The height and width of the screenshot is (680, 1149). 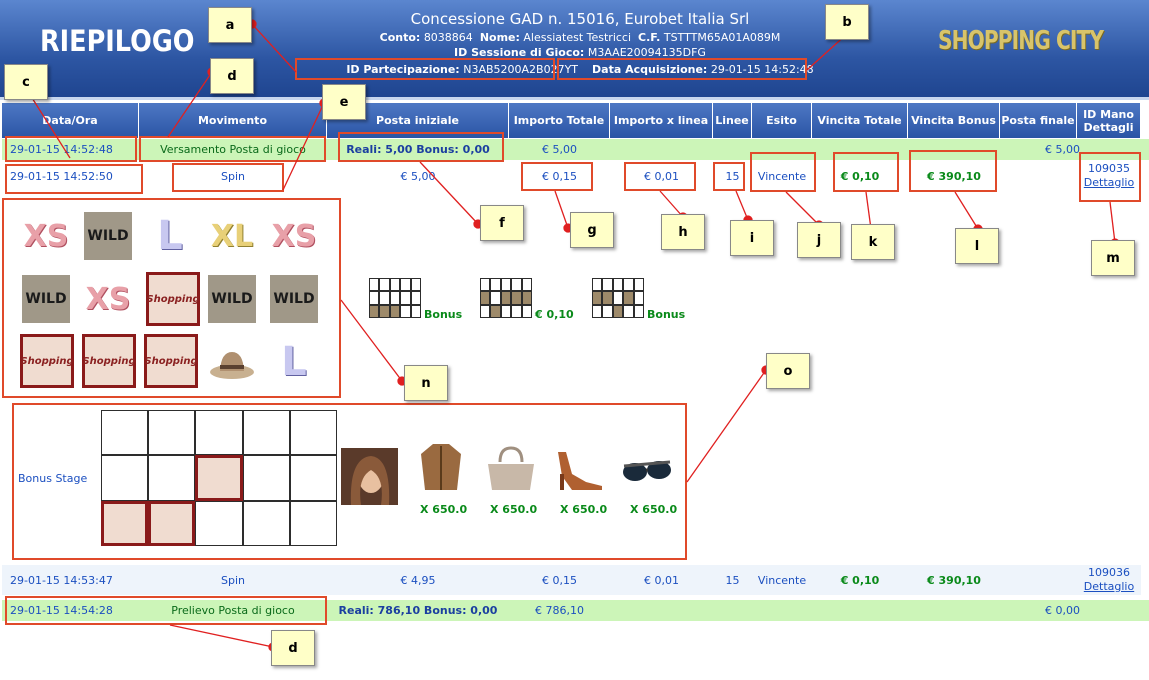 I want to click on annotation-note: i, so click(x=752, y=238).